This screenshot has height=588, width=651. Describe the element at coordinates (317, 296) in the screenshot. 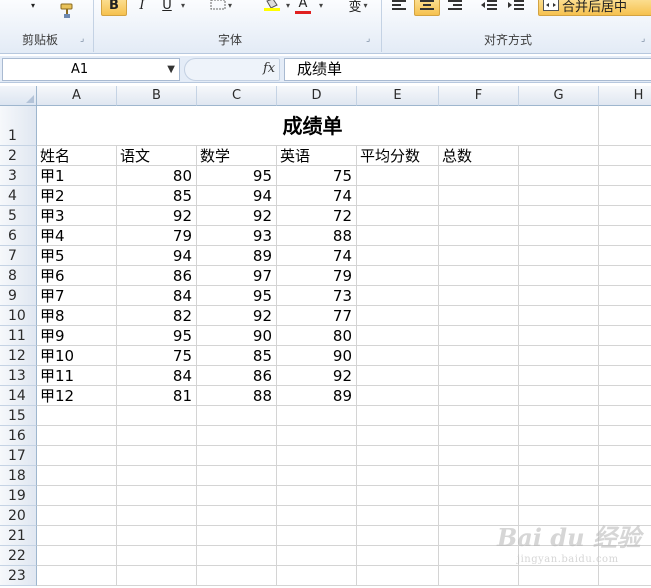

I see `score-cell: 73` at that location.